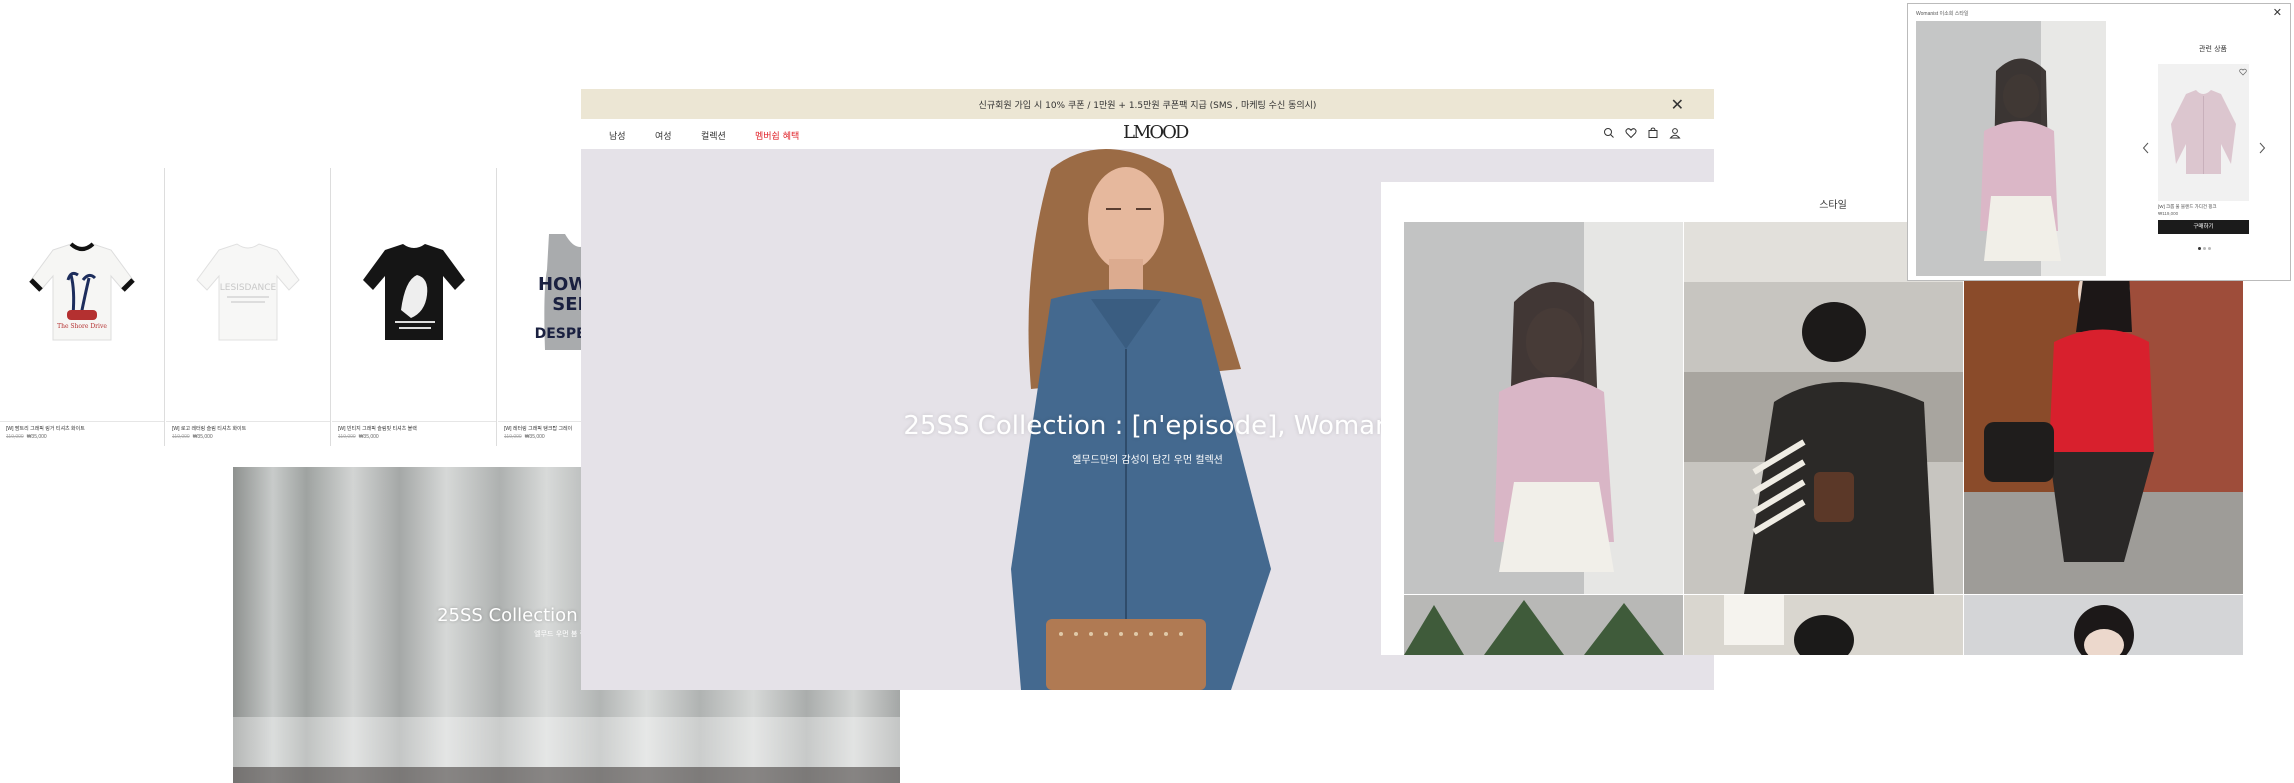 The height and width of the screenshot is (783, 2294). What do you see at coordinates (82, 326) in the screenshot?
I see `svg-text: The Shore Drive` at bounding box center [82, 326].